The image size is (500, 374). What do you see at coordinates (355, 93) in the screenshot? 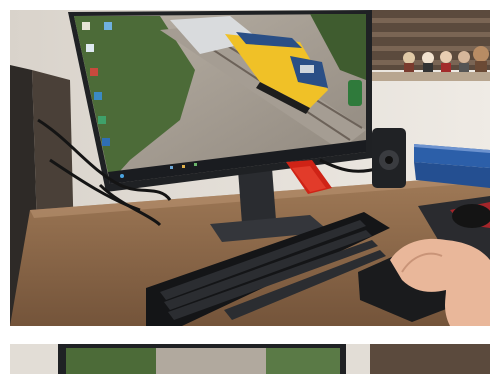
I see `green-sign` at bounding box center [355, 93].